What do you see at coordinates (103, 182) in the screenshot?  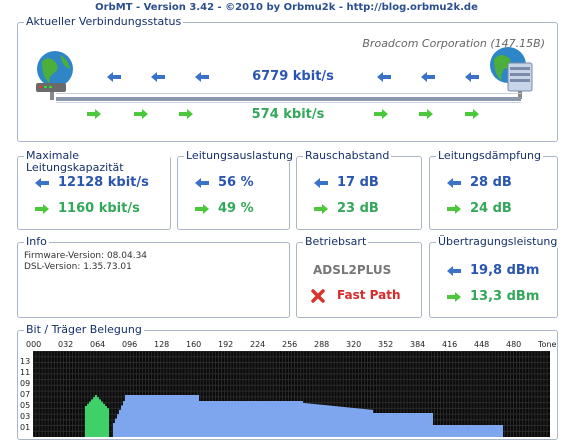 I see `capacity-down: 12128 kbit/s` at bounding box center [103, 182].